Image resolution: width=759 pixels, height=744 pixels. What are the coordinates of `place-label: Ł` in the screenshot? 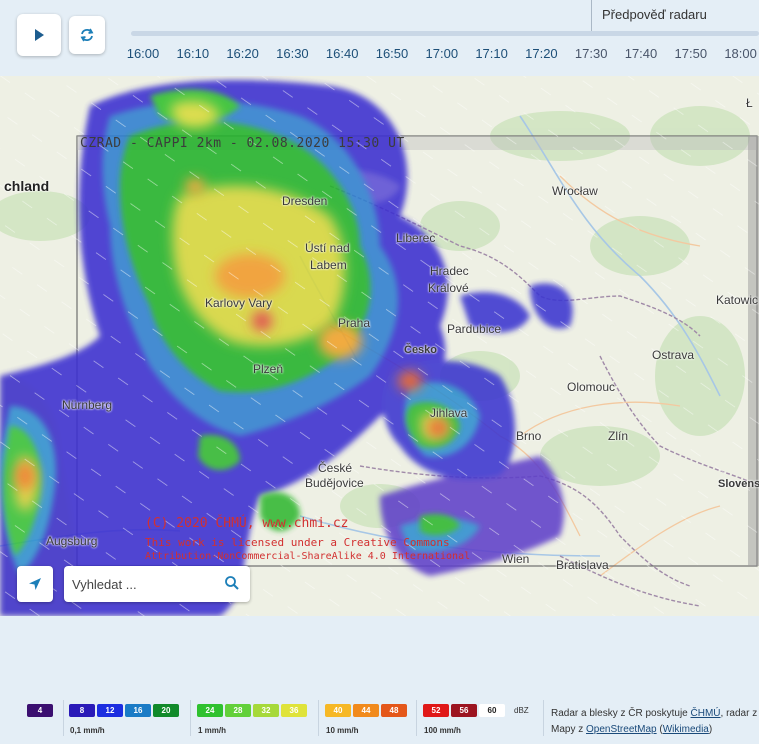 It's located at (749, 103).